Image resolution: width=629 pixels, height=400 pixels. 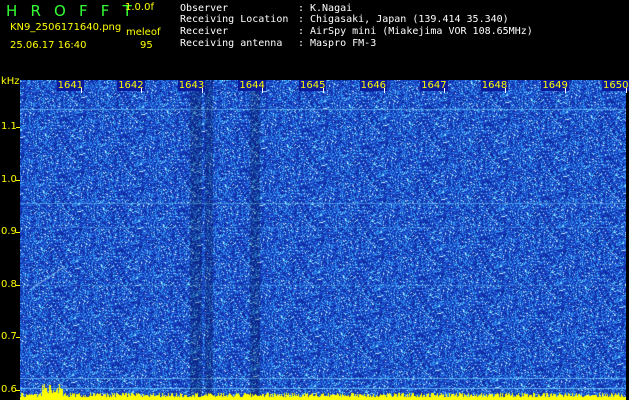 I want to click on version-label: 1.0.0f, so click(x=139, y=7).